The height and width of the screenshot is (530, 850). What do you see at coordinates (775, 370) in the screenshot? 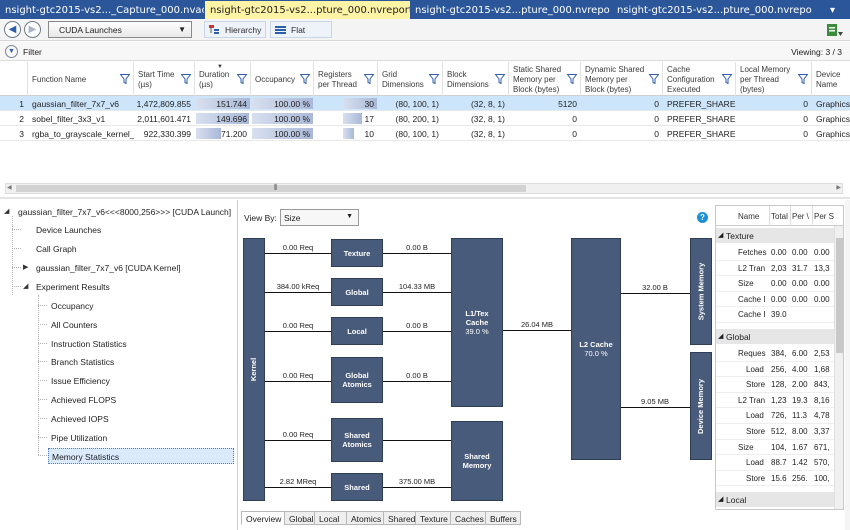
I see `stats-row: Load 256, 4.00 1,68` at bounding box center [775, 370].